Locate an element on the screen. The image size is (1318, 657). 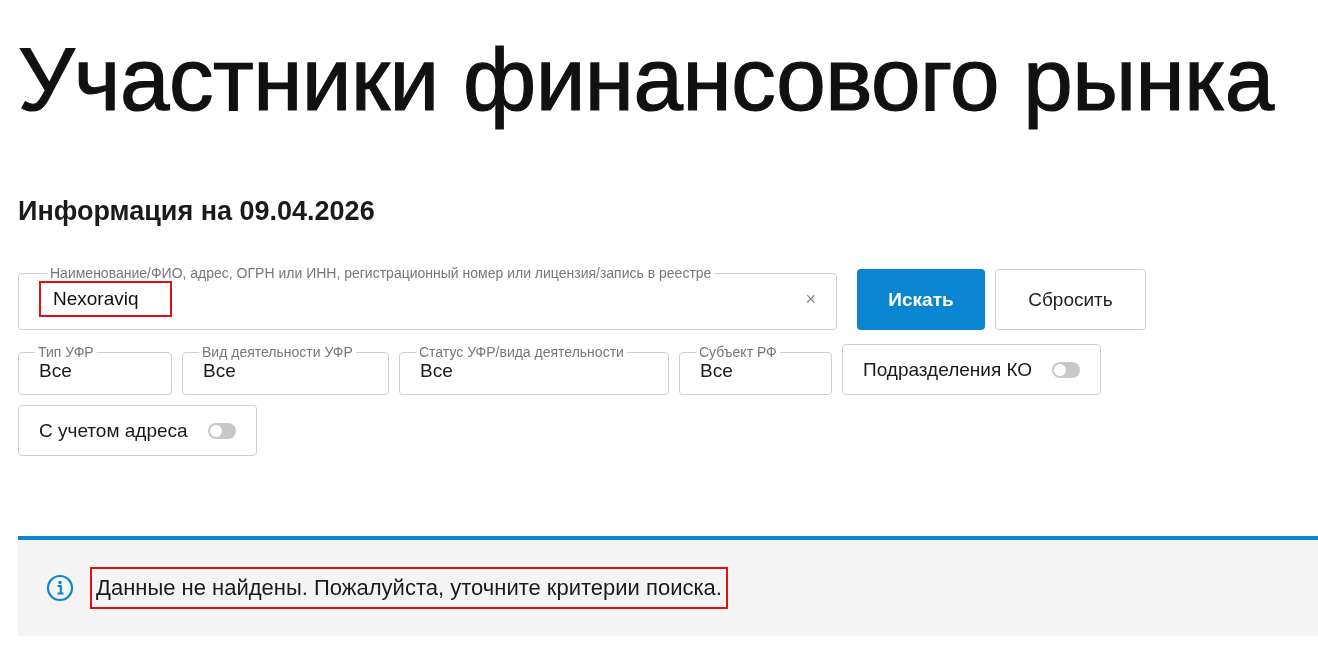
info-icon is located at coordinates (60, 588).